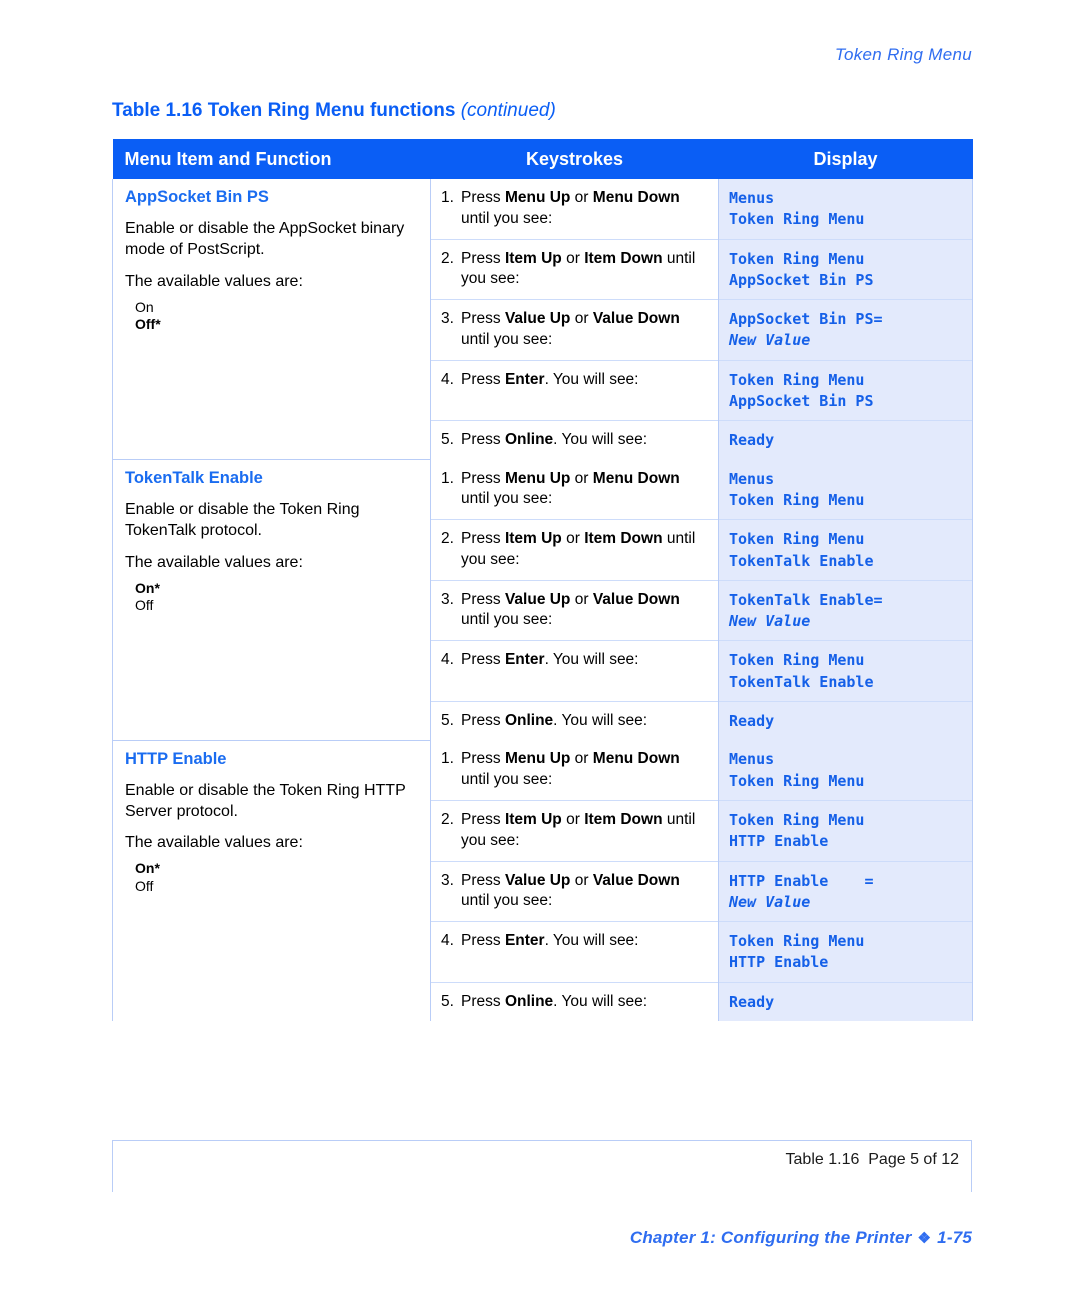 Image resolution: width=1080 pixels, height=1296 pixels. What do you see at coordinates (636, 880) in the screenshot?
I see `step-key-secondary: Value Down` at bounding box center [636, 880].